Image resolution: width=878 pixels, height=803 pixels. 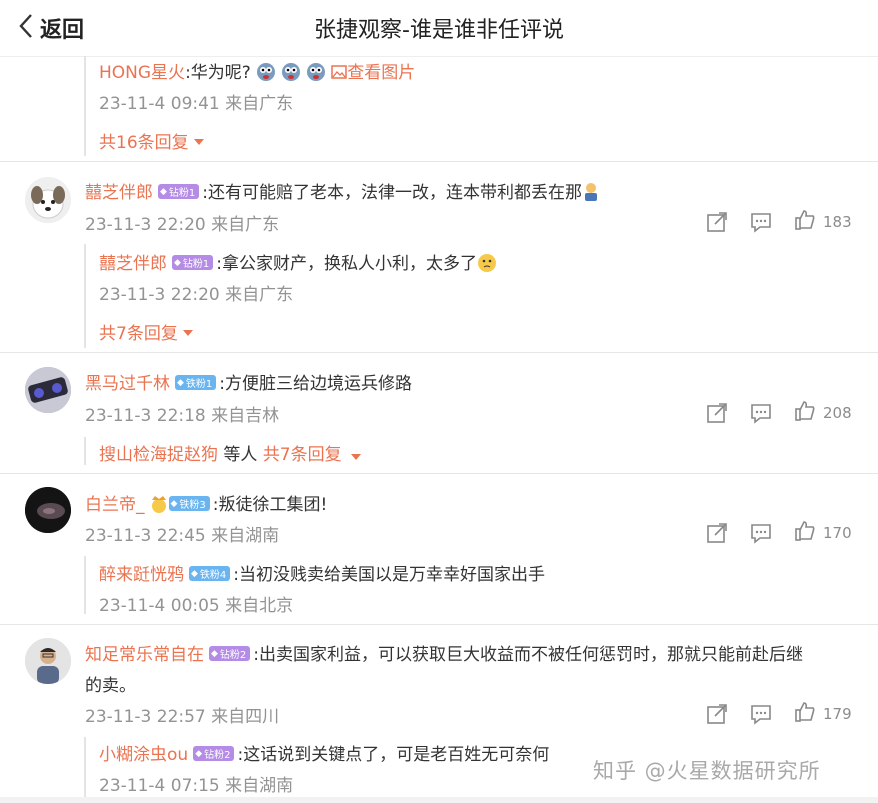 I want to click on reply-text: :当初没贱卖给美国以是万幸幸好国家出手, so click(x=389, y=575).